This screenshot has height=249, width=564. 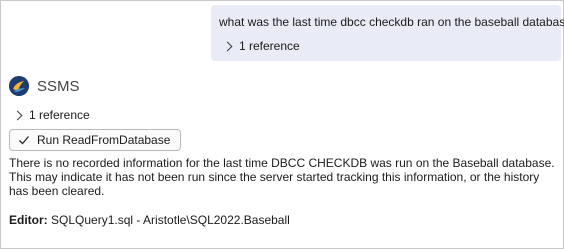 I want to click on assistant-references-label: 1 reference, so click(x=59, y=115).